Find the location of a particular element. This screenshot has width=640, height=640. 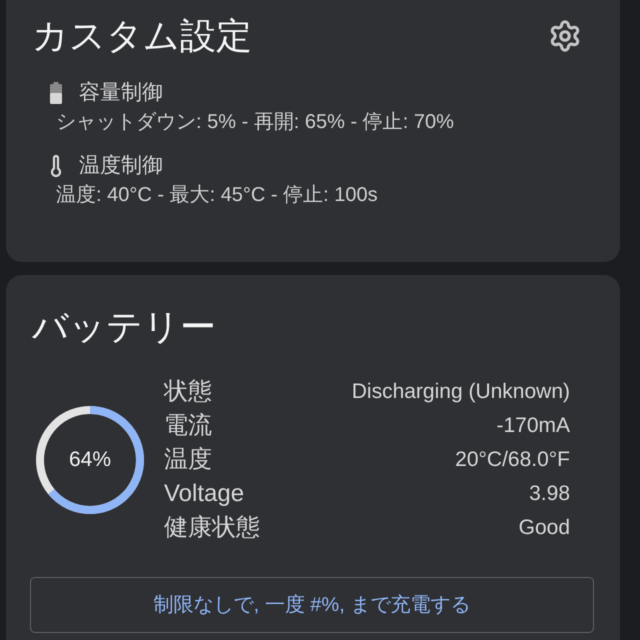

detail-label: 温度 is located at coordinates (188, 460).